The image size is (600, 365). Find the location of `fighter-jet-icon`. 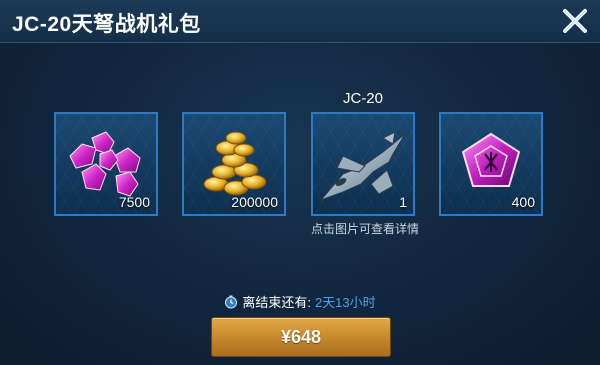

fighter-jet-icon is located at coordinates (363, 164).